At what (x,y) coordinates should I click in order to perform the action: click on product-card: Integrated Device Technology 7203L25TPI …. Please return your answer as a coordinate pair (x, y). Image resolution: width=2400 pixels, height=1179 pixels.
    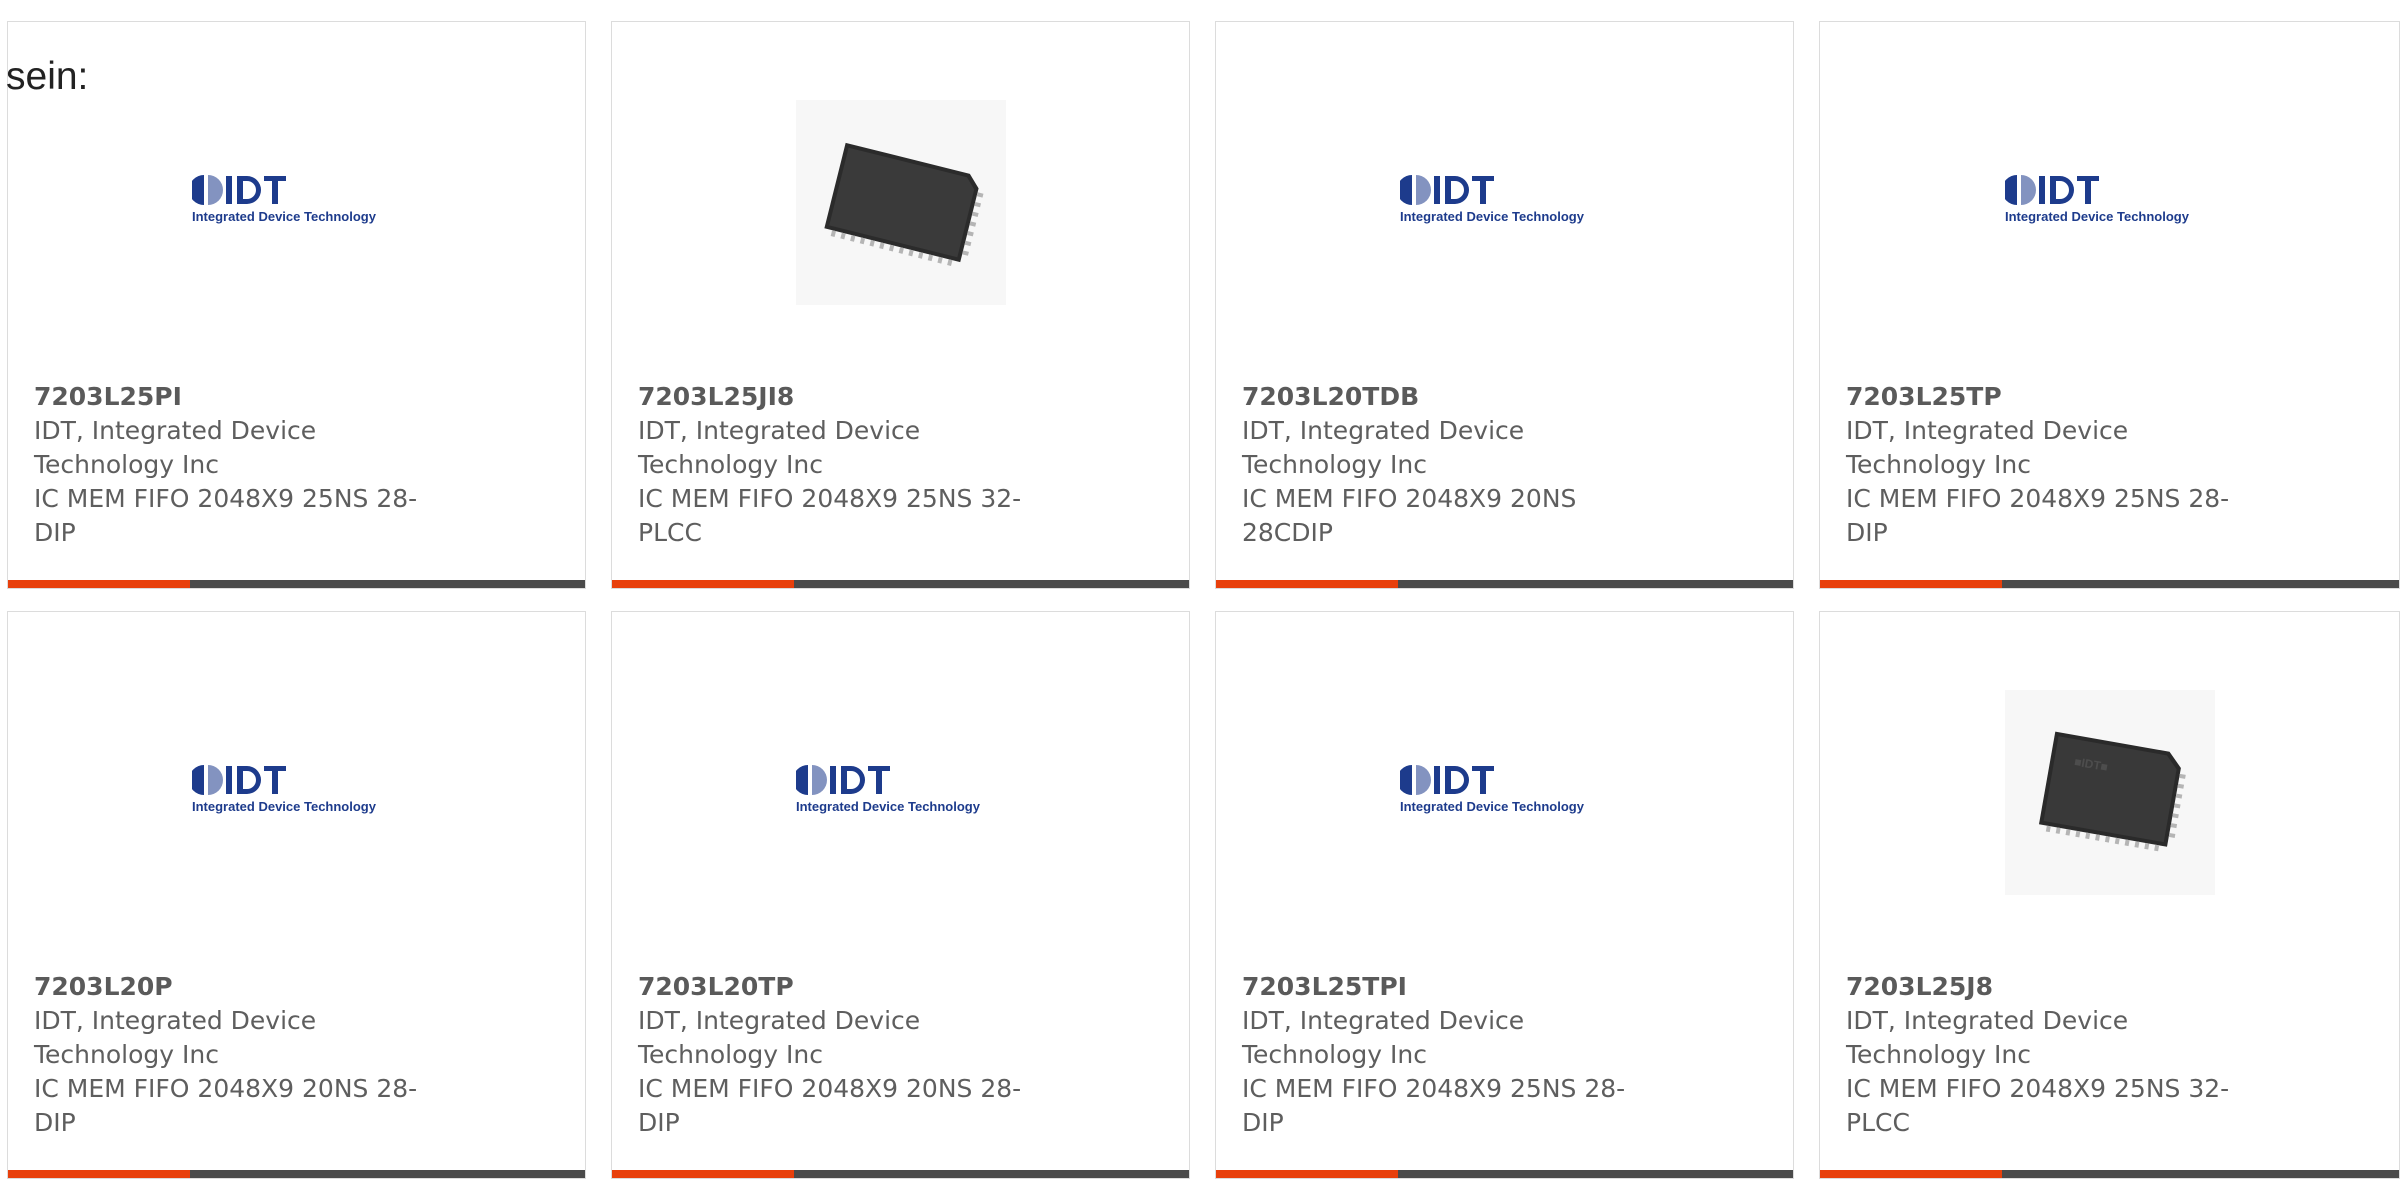
    Looking at the image, I should click on (1504, 895).